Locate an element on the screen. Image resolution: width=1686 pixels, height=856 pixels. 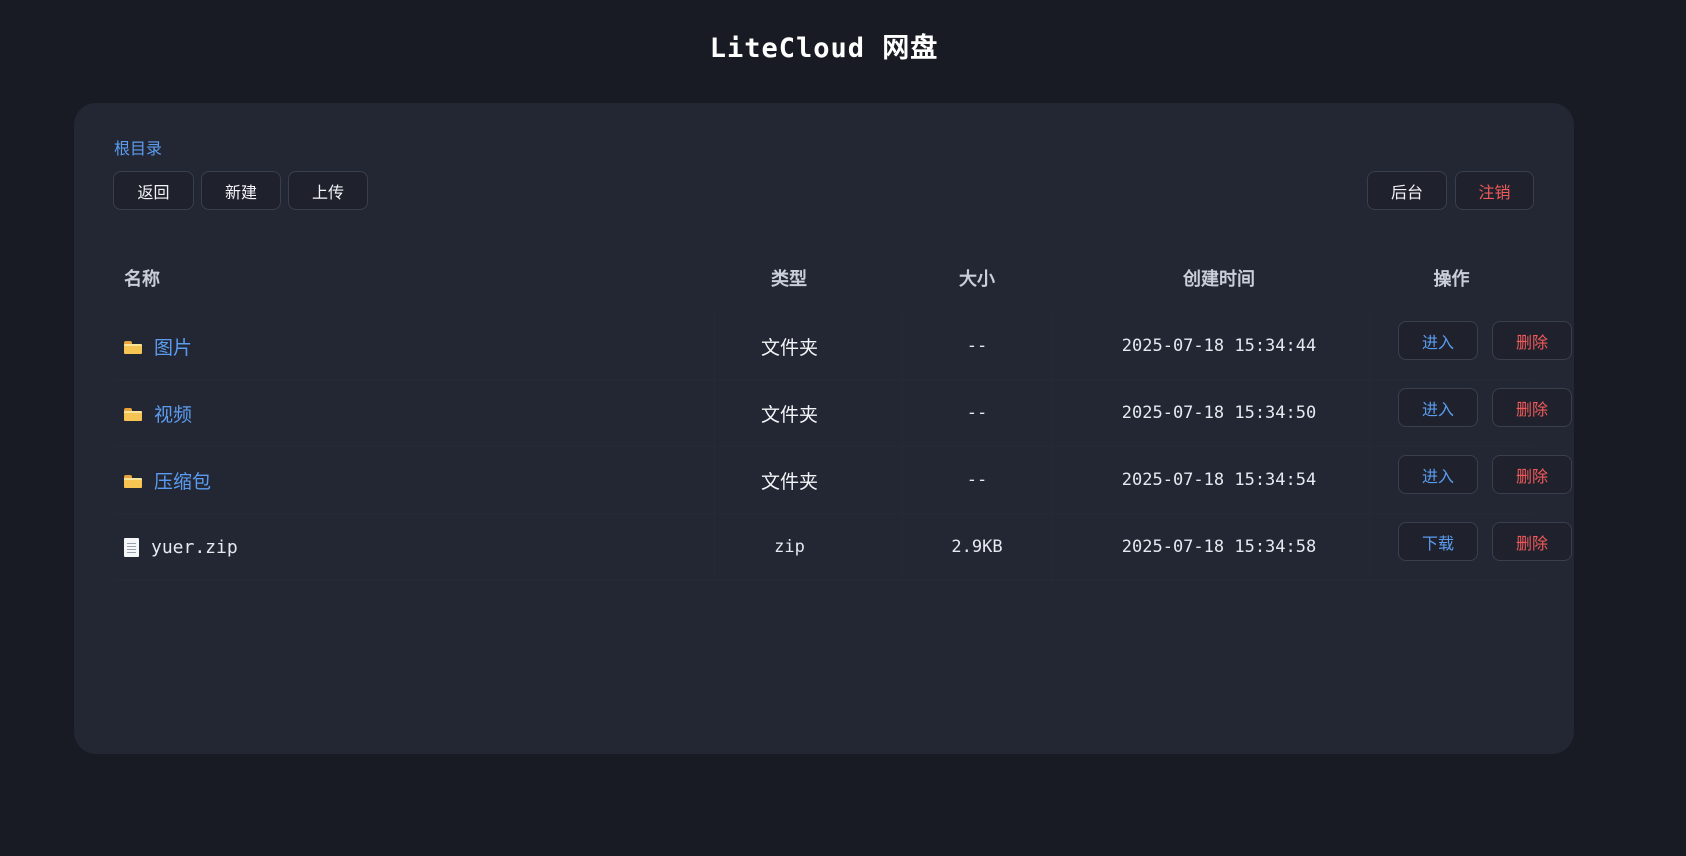
file-name: yuer.zip is located at coordinates (194, 547).